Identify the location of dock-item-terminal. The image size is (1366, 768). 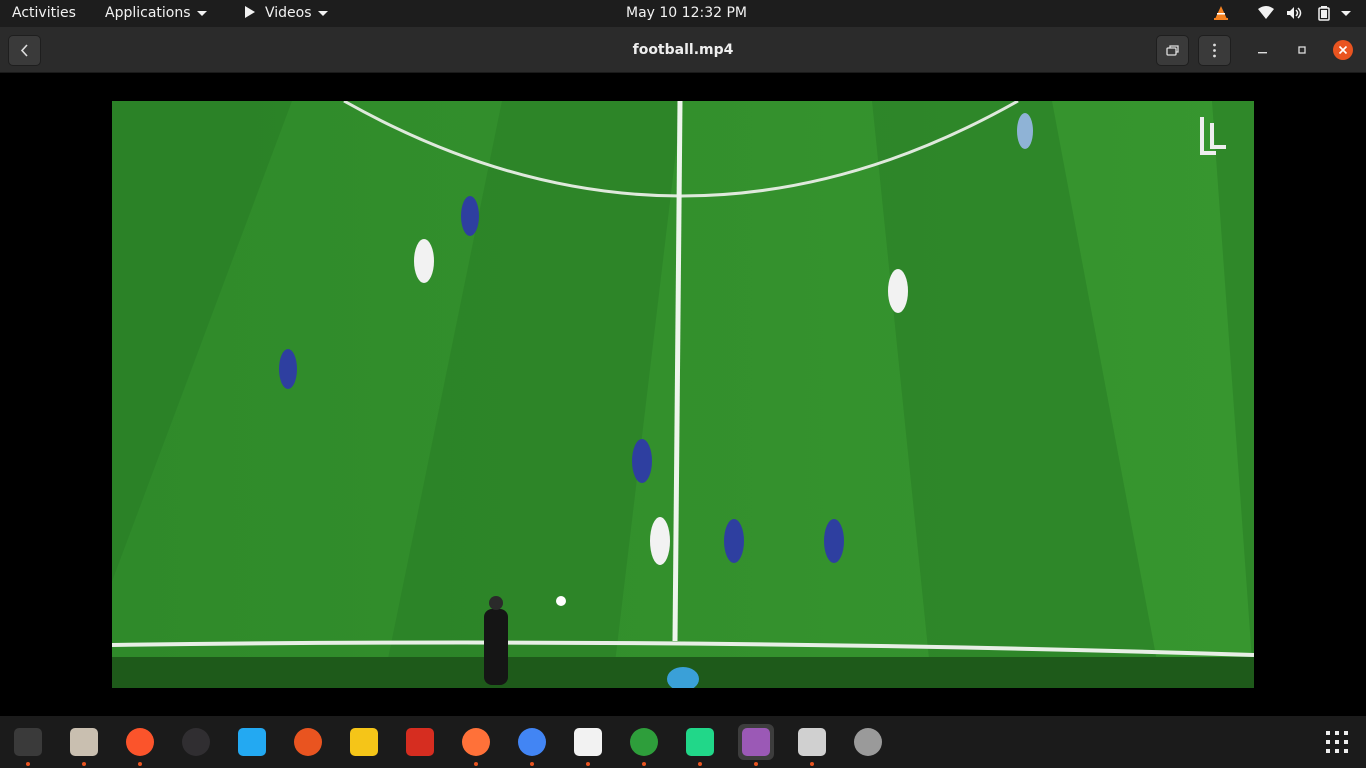
(28, 745).